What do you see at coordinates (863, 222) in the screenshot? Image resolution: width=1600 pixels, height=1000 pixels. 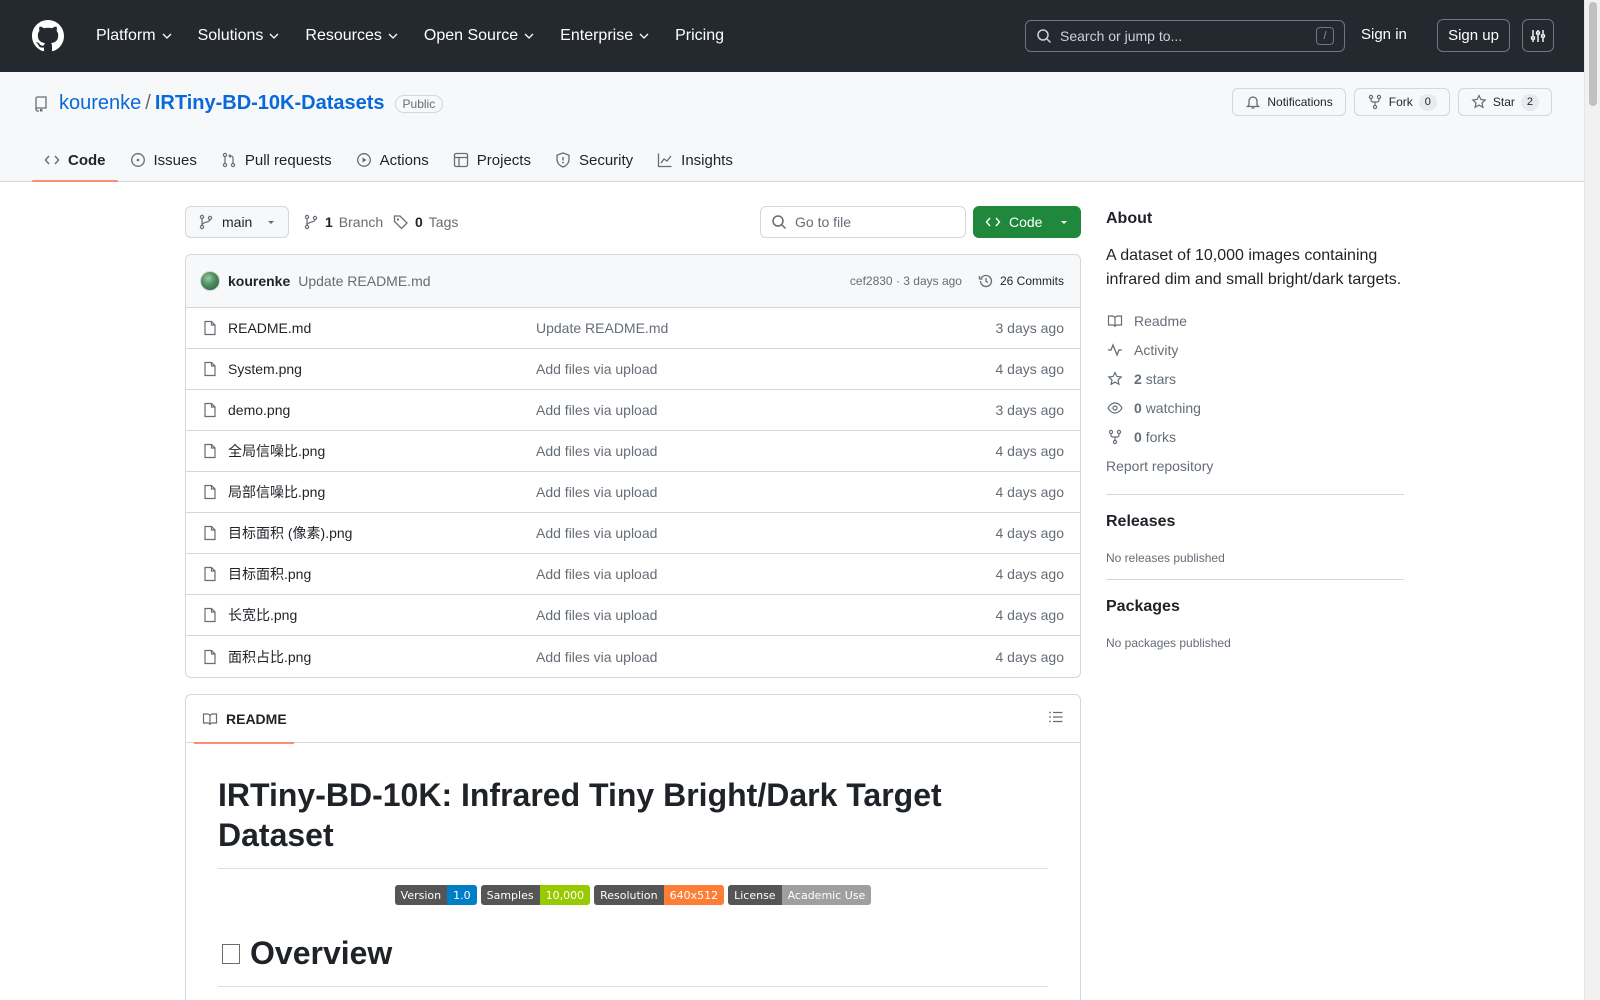 I see `go-to-file-input: Go to file` at bounding box center [863, 222].